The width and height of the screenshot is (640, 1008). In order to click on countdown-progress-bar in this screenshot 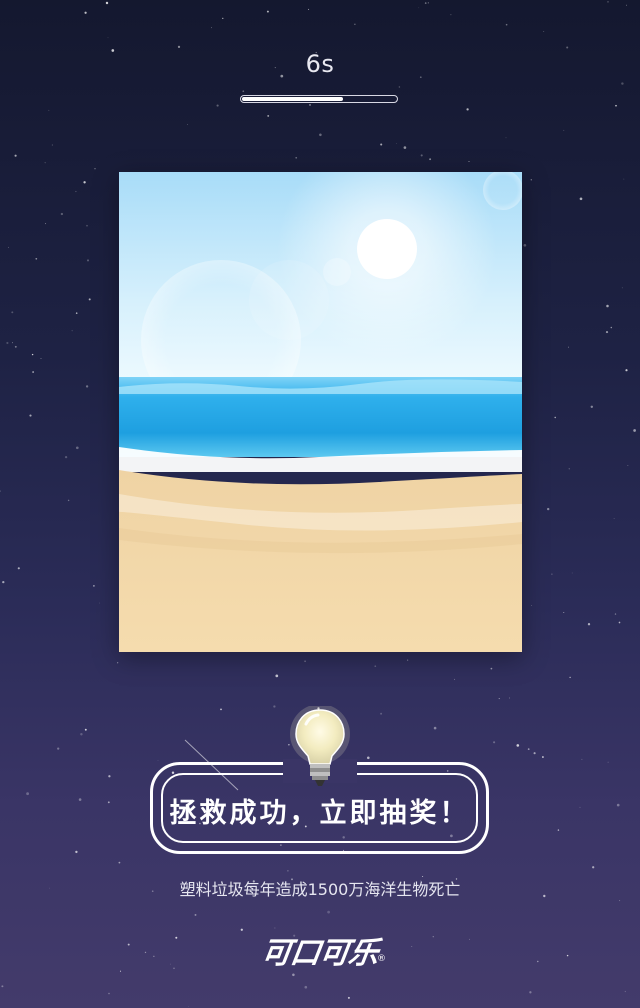, I will do `click(319, 99)`.